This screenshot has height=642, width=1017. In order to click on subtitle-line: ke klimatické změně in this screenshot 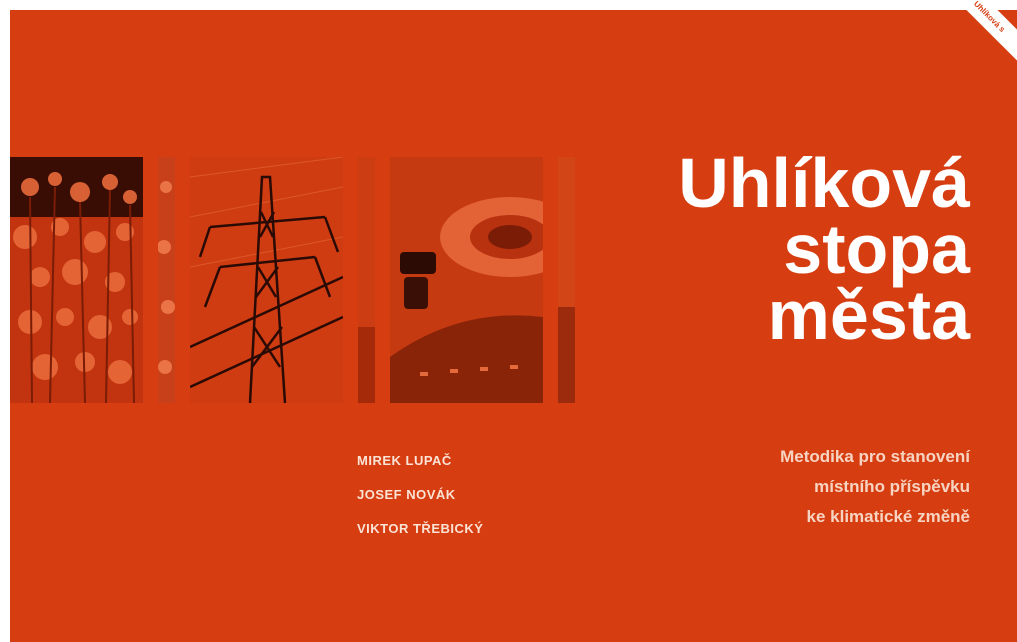, I will do `click(888, 516)`.